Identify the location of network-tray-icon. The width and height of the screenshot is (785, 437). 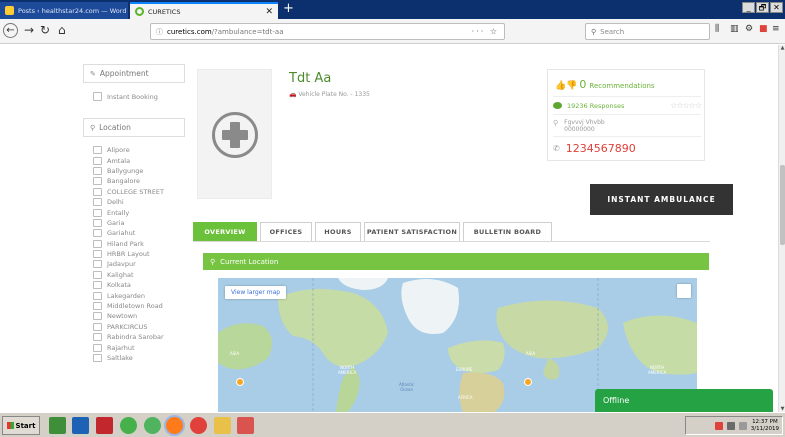
(730, 425).